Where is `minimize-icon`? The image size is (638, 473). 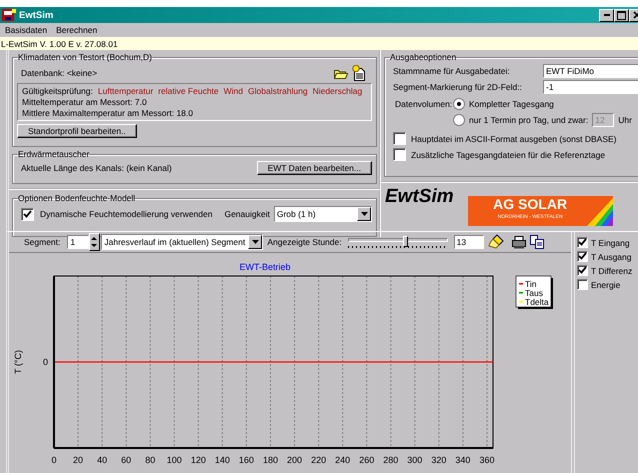
minimize-icon is located at coordinates (607, 15).